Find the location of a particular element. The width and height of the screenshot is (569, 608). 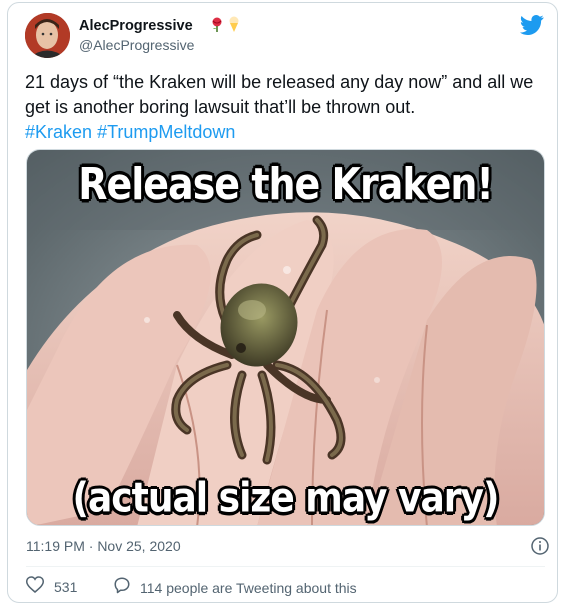

avatar is located at coordinates (47, 35).